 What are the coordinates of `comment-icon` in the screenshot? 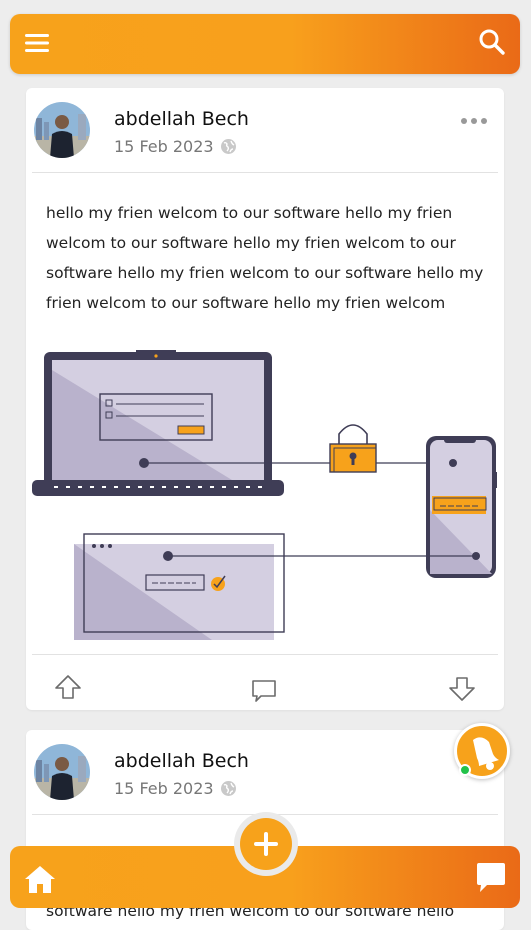 It's located at (264, 691).